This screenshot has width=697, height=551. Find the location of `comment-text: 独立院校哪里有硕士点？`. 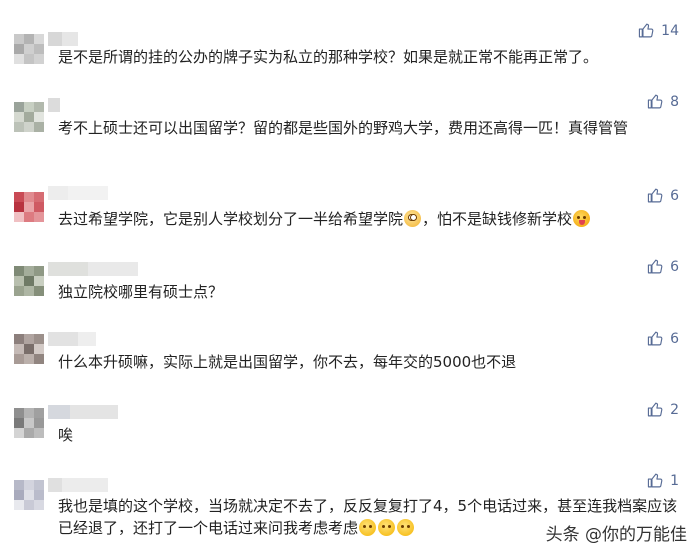

comment-text: 独立院校哪里有硕士点？ is located at coordinates (141, 292).